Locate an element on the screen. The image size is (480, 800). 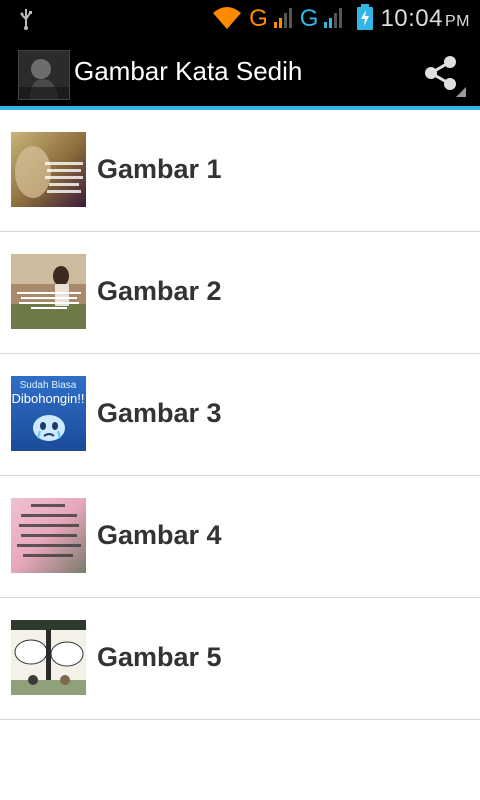
battery-charging-icon is located at coordinates (365, 19).